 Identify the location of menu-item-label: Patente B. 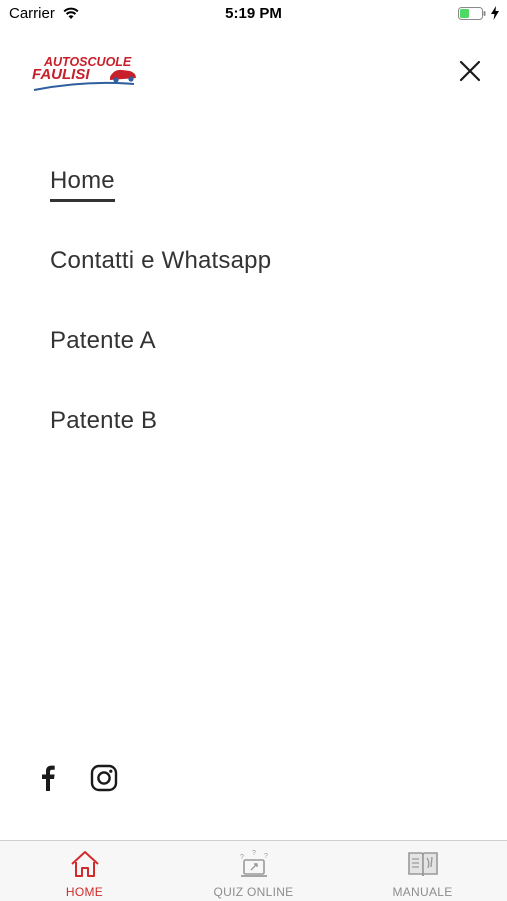
(104, 420).